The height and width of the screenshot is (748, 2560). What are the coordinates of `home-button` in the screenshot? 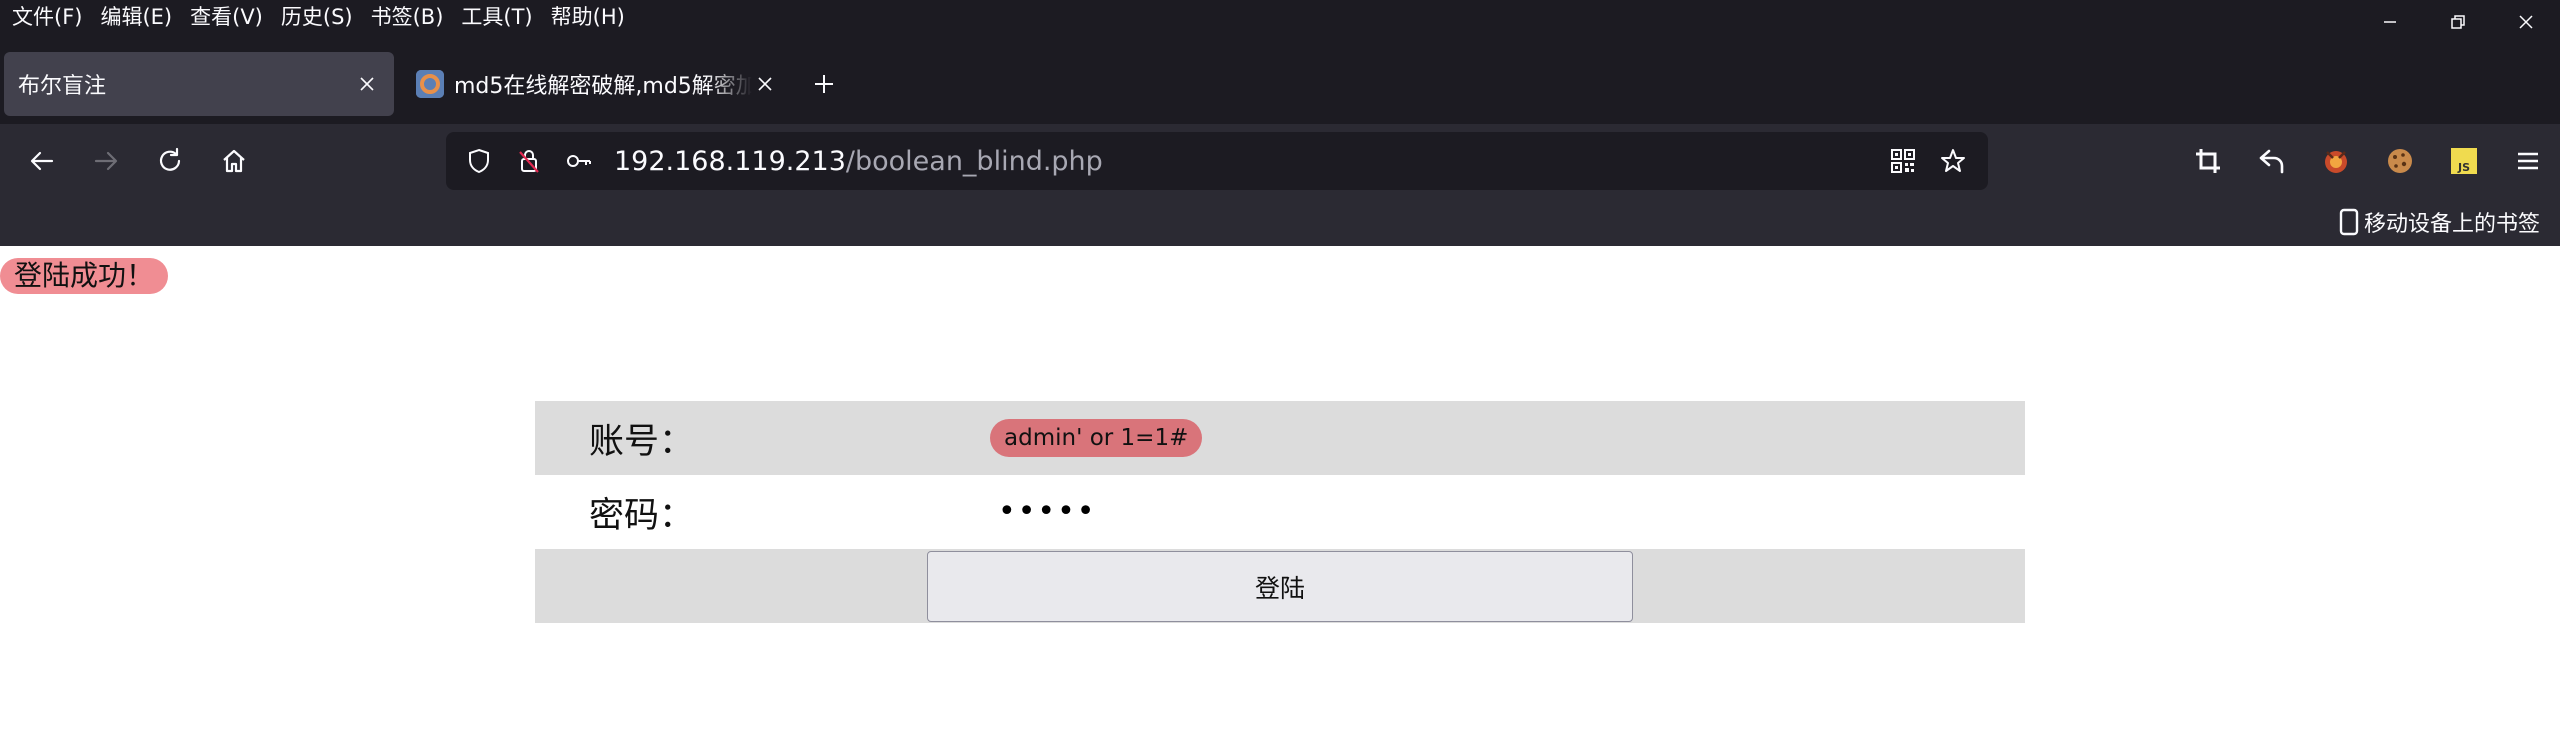 It's located at (234, 161).